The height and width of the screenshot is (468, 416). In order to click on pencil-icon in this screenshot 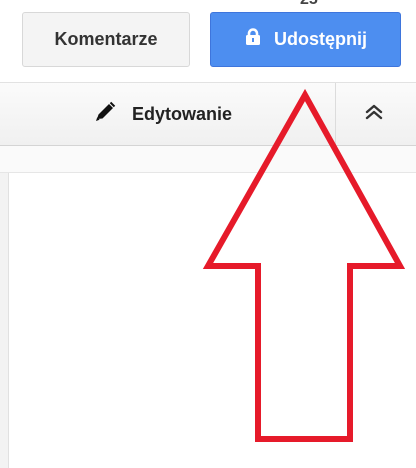, I will do `click(105, 114)`.